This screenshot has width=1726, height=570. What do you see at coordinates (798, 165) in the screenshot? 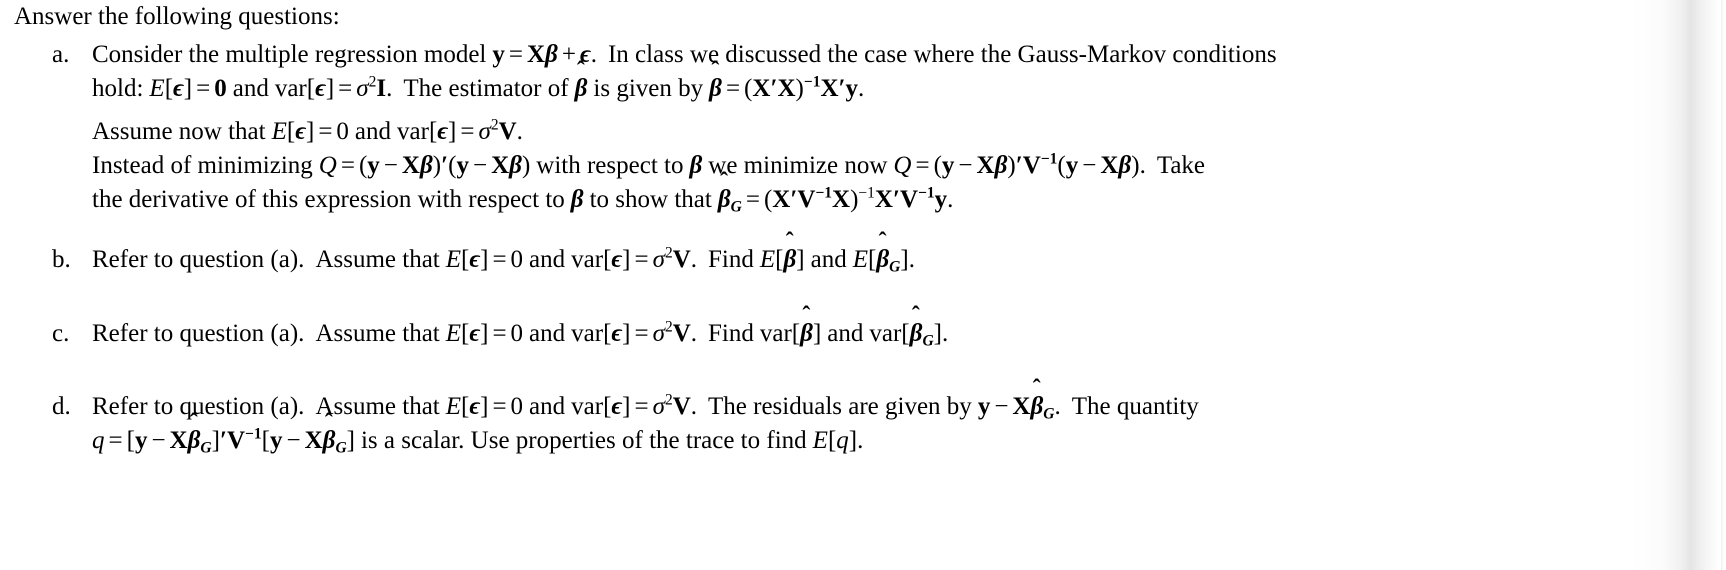
I see `a-text-weminimize: we minimize now` at bounding box center [798, 165].